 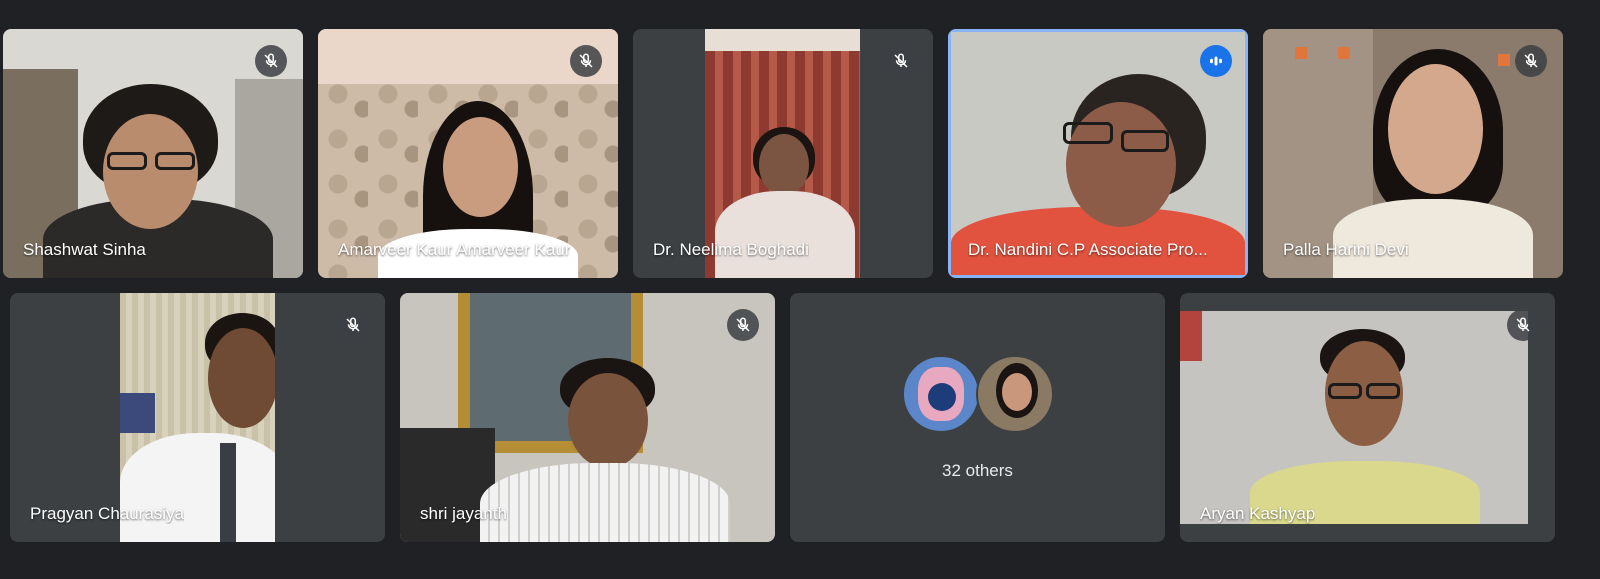 What do you see at coordinates (468, 153) in the screenshot?
I see `participant-tile: Amarveer Kaur Amarveer Kaur` at bounding box center [468, 153].